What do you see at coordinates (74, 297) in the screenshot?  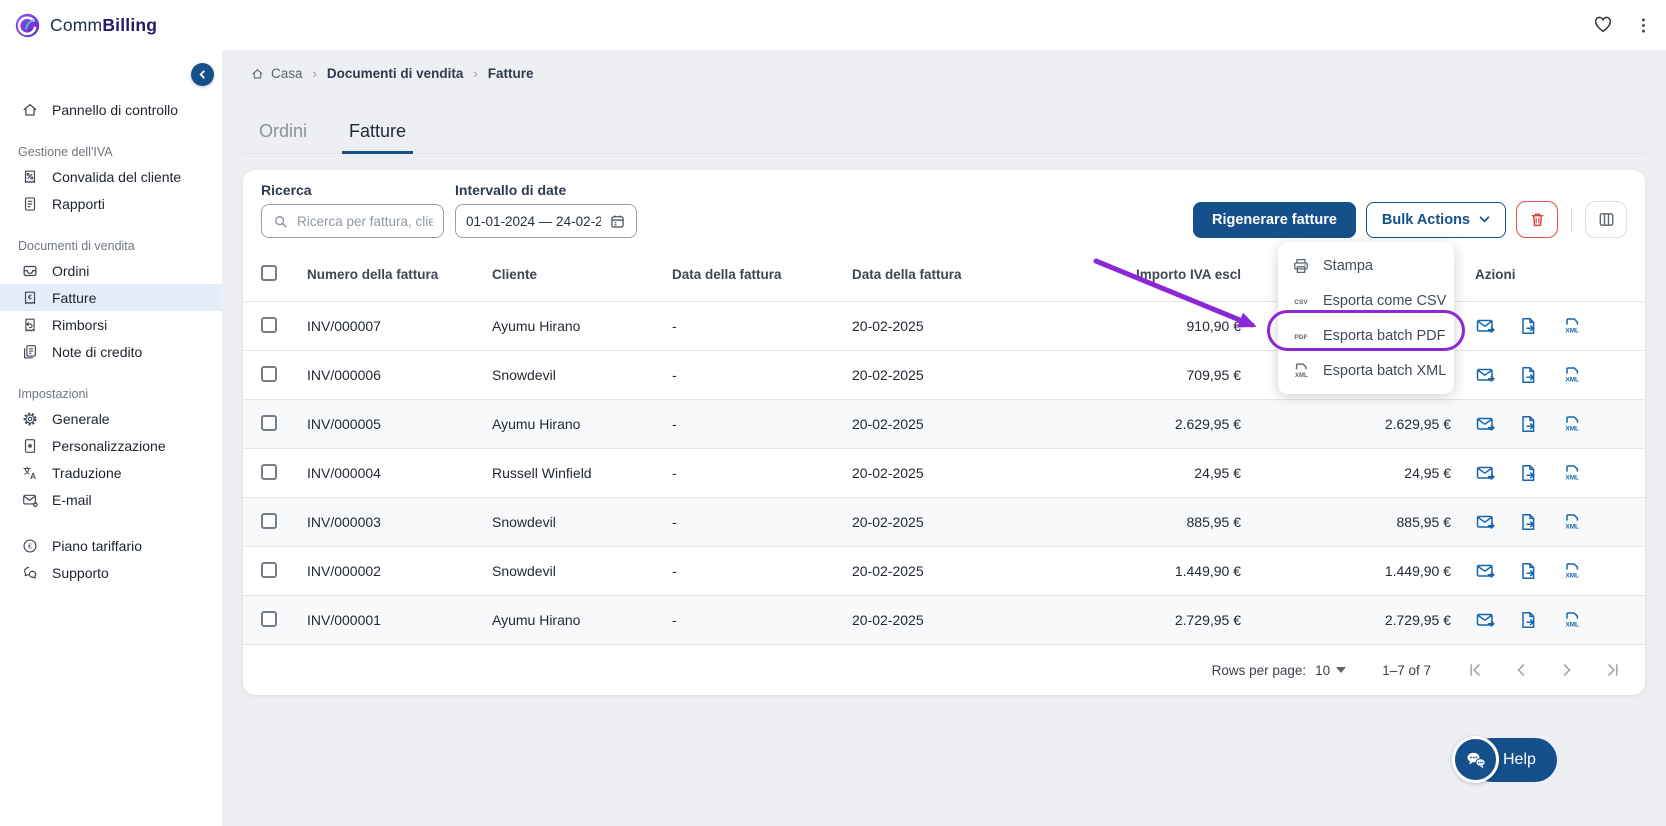 I see `sidebar-item-label: Fatture` at bounding box center [74, 297].